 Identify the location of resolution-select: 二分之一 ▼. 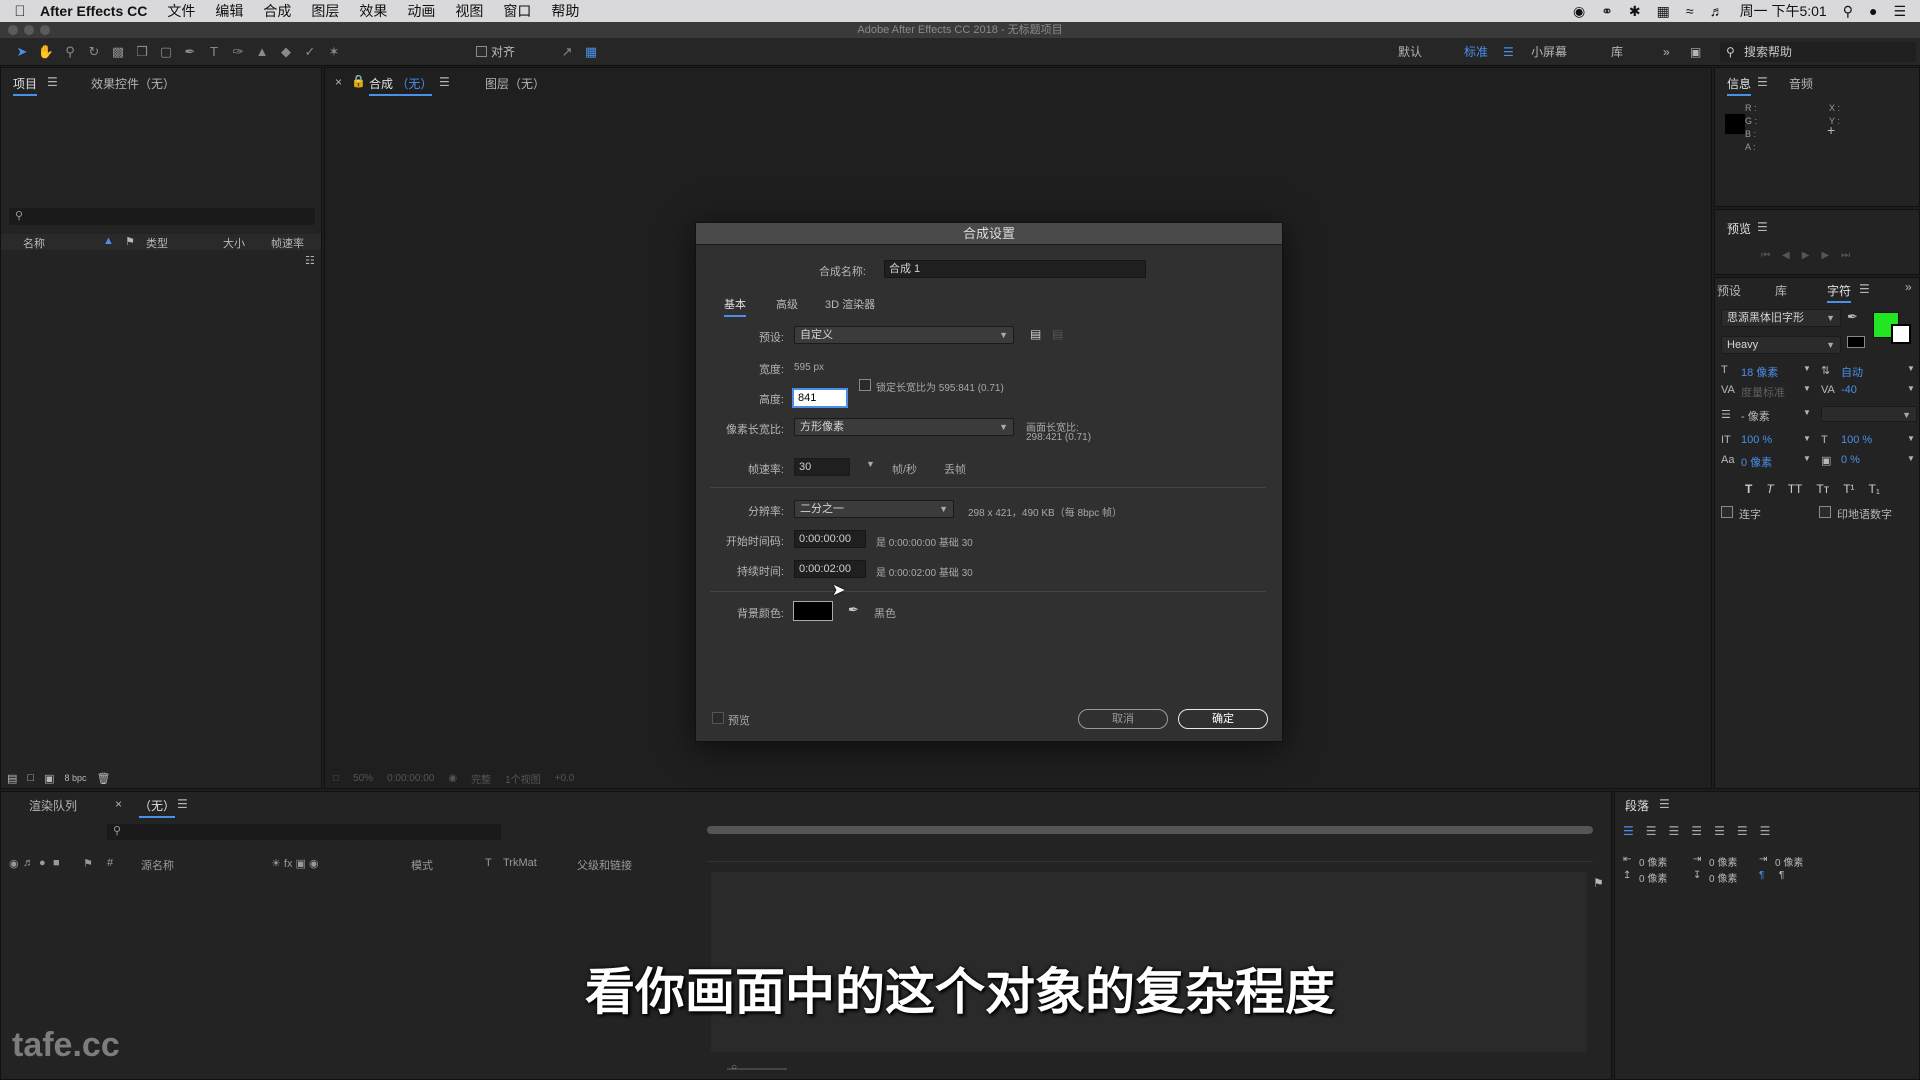
(874, 509).